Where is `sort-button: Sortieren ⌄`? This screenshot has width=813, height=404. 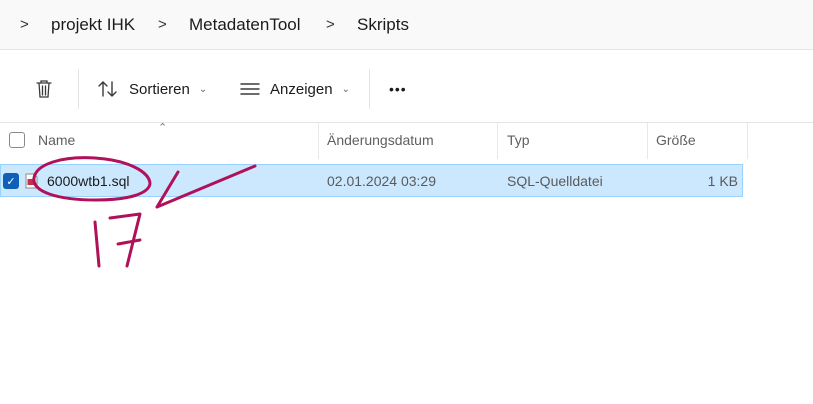 sort-button: Sortieren ⌄ is located at coordinates (152, 89).